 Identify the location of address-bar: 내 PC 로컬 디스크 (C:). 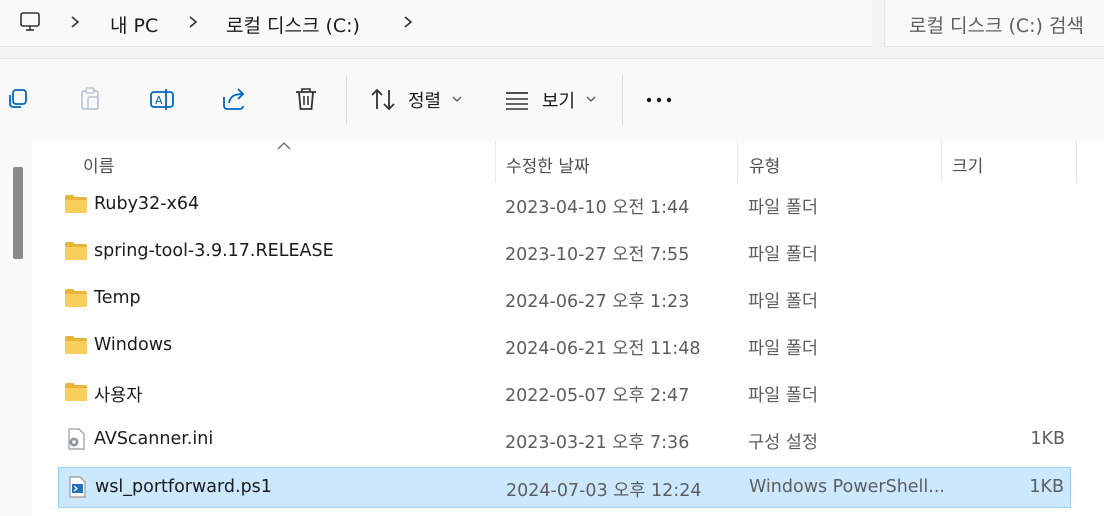
(436, 23).